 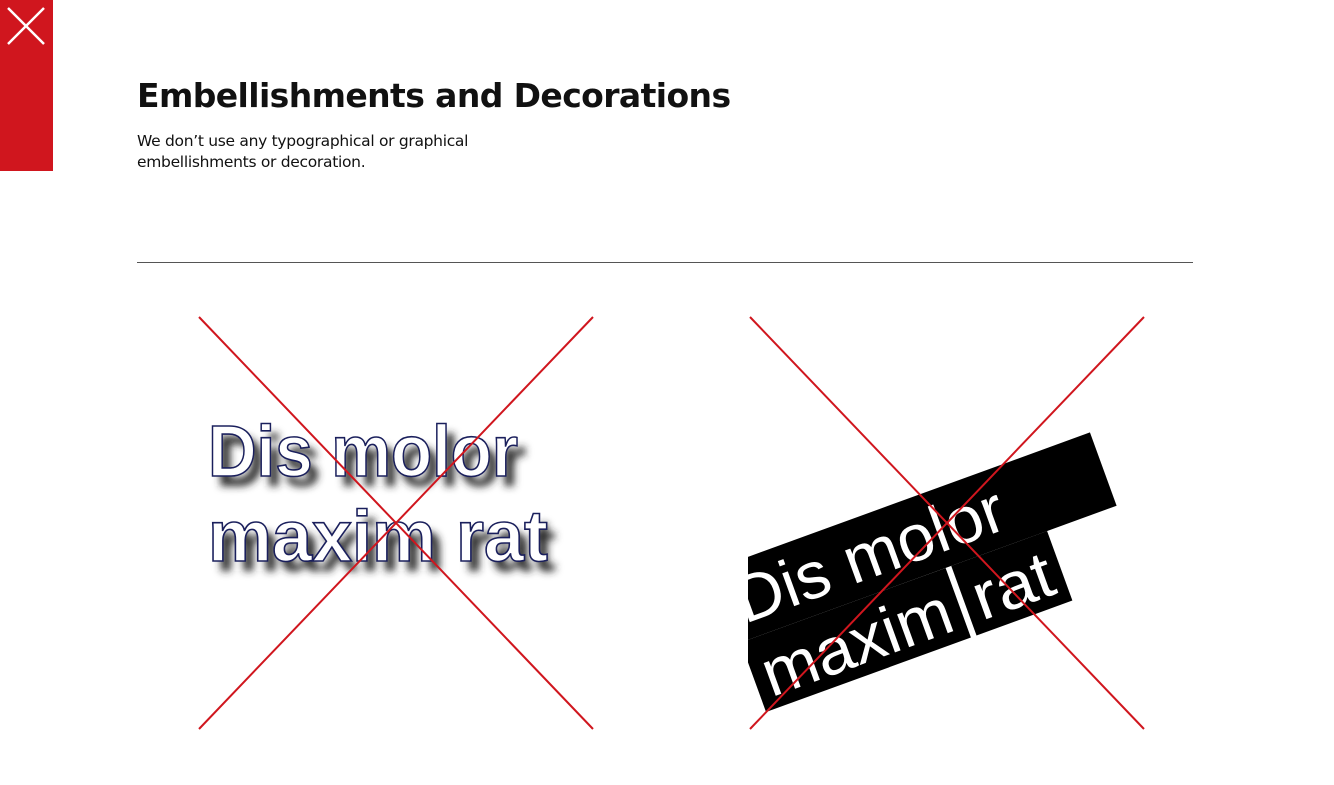 I want to click on outlined-line2: maxim rat, so click(x=378, y=537).